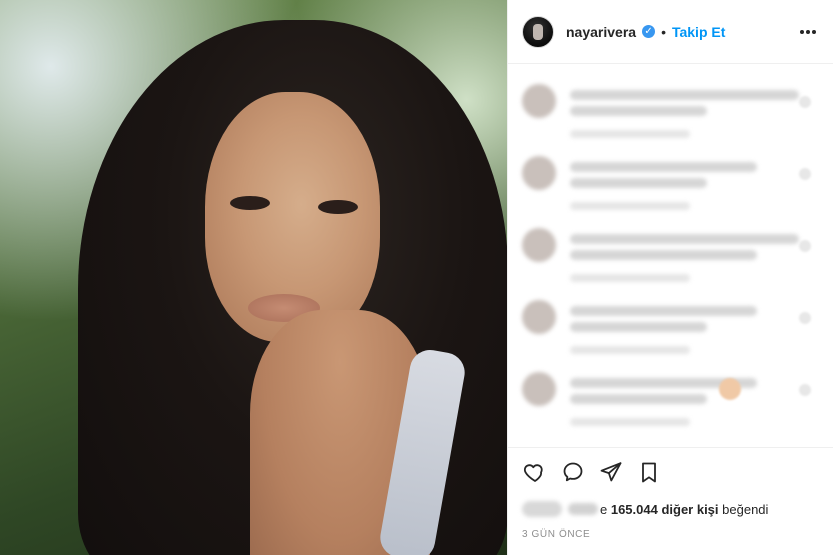 Image resolution: width=833 pixels, height=555 pixels. I want to click on heart-icon, so click(535, 472).